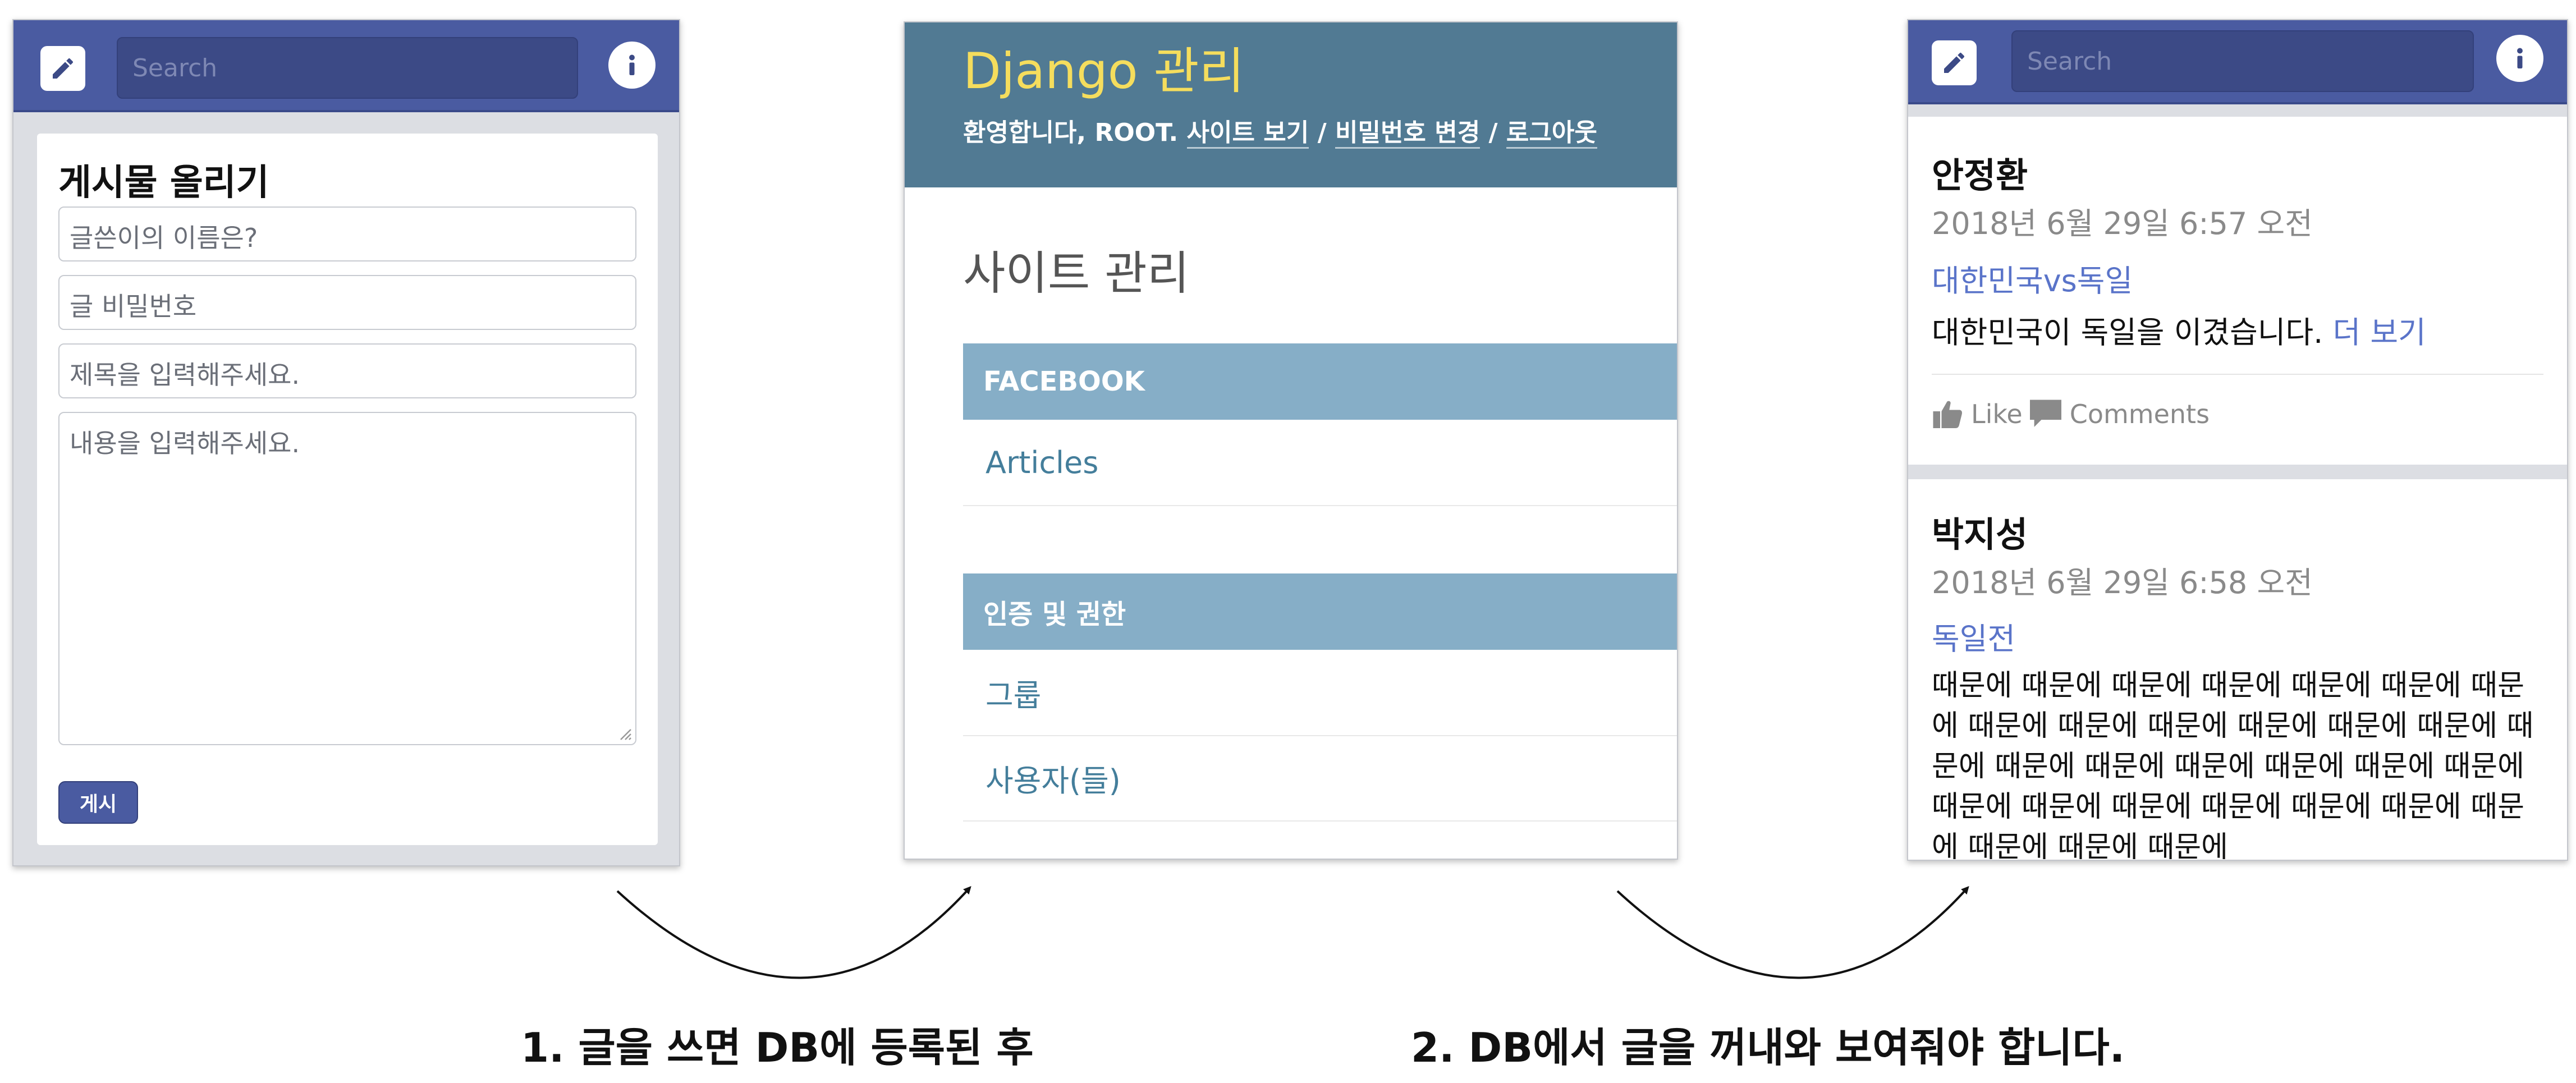 This screenshot has width=2576, height=1083. I want to click on flow-arrows, so click(1292, 932).